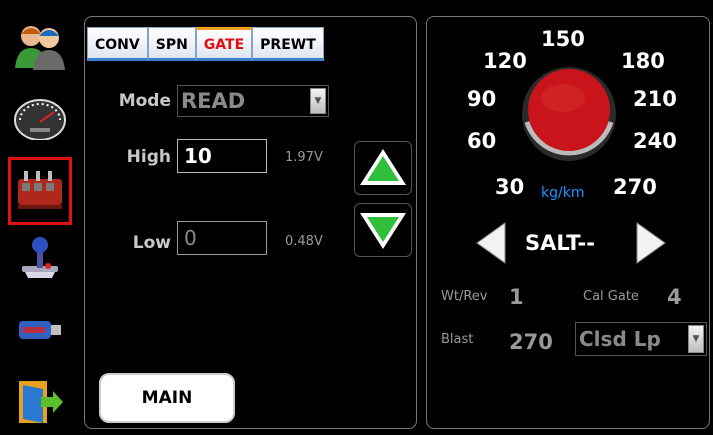 This screenshot has width=713, height=435. I want to click on mode-value: READ, so click(213, 101).